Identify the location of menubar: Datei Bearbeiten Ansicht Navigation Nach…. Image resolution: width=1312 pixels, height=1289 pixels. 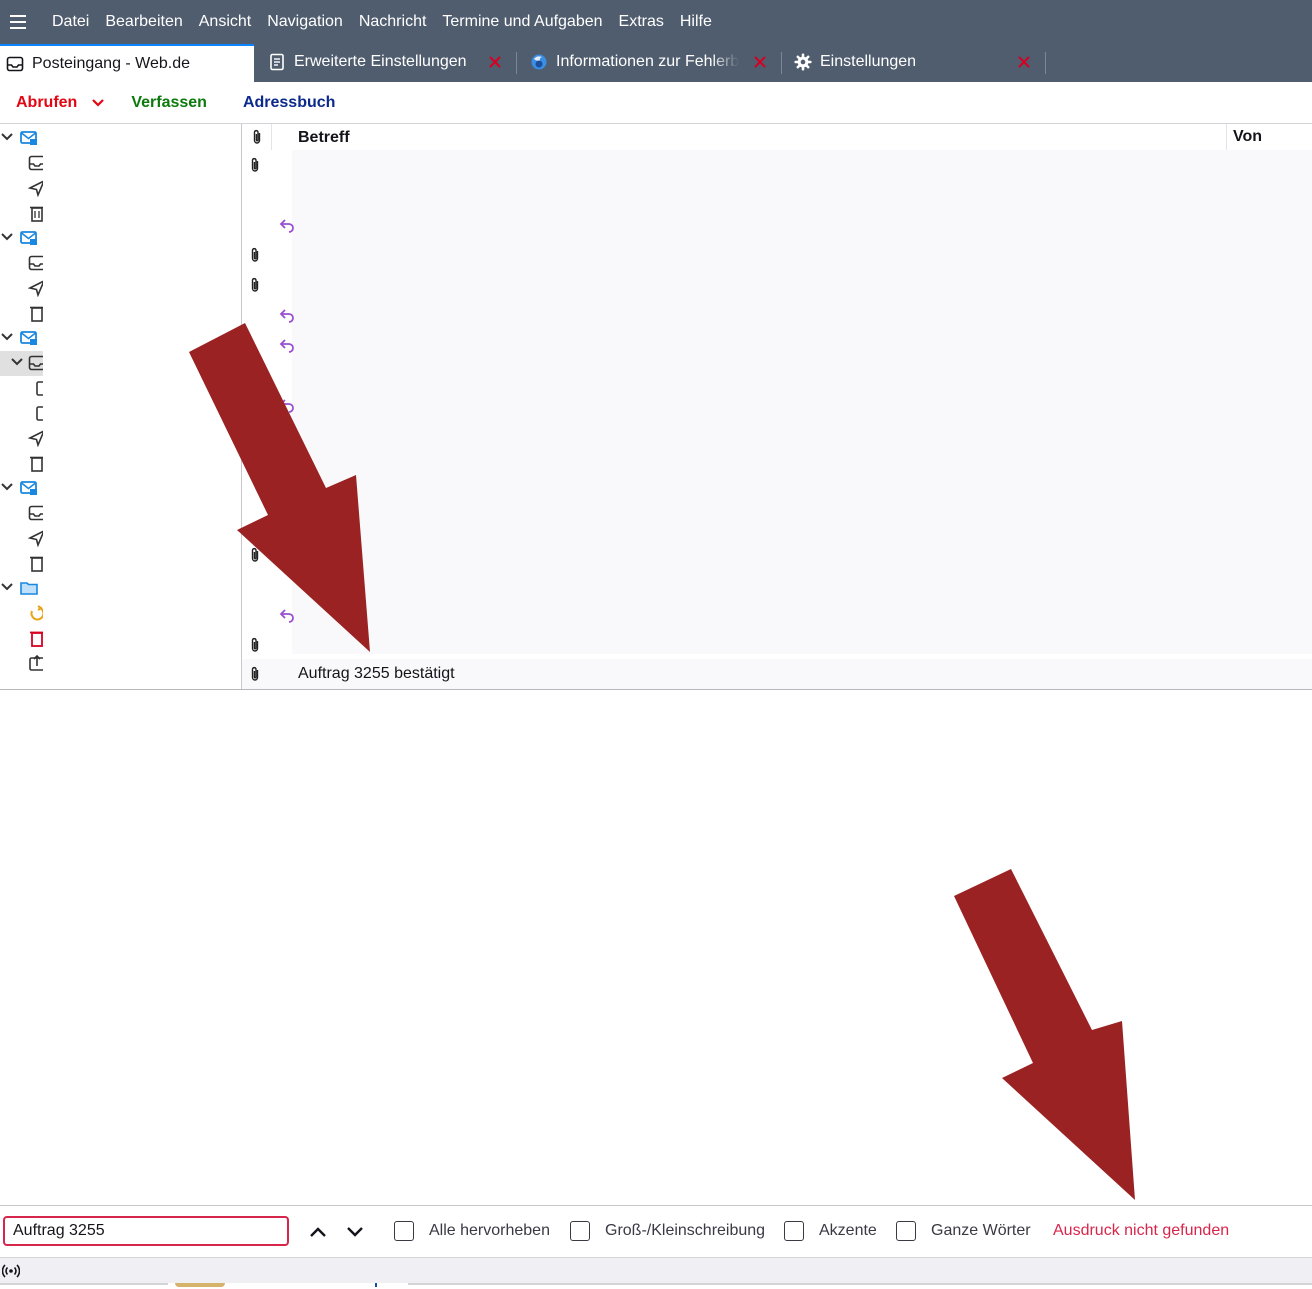
(656, 22).